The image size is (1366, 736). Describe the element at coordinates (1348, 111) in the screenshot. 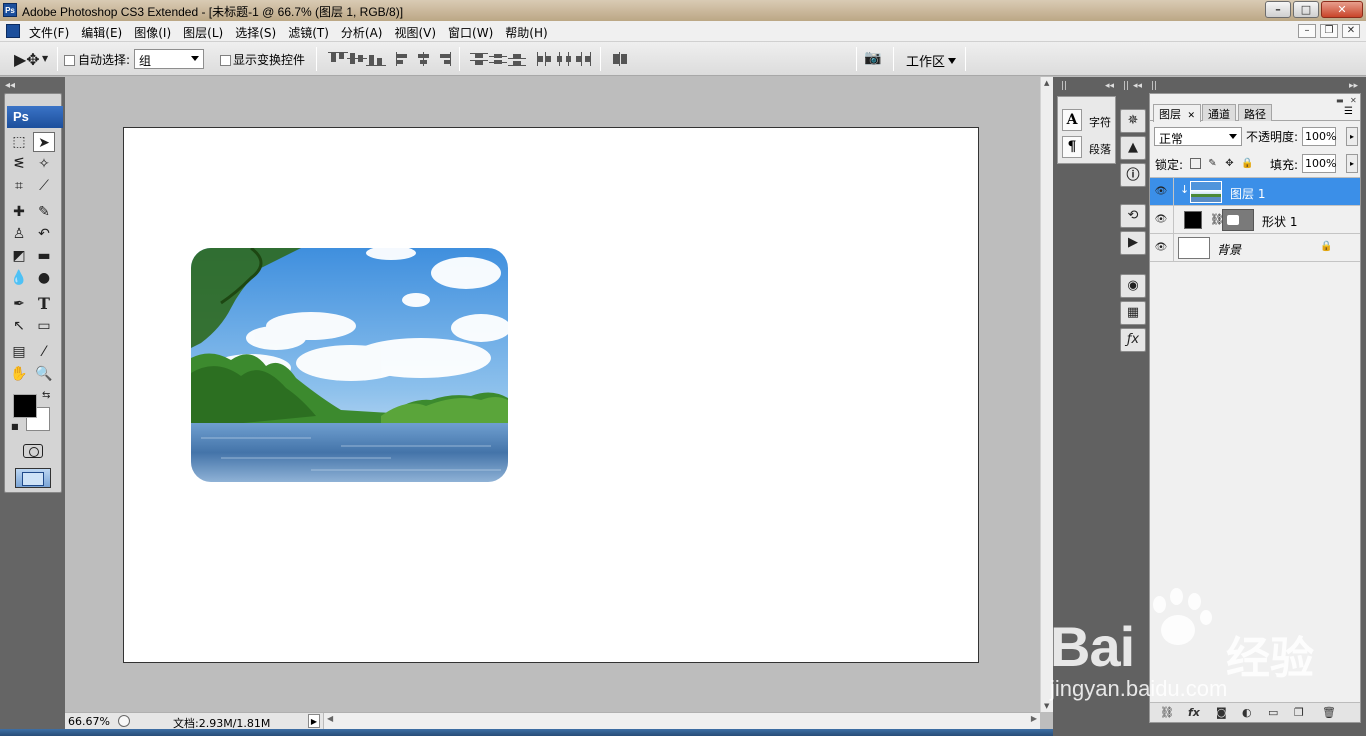

I see `panel-menu-icon: ☰` at that location.